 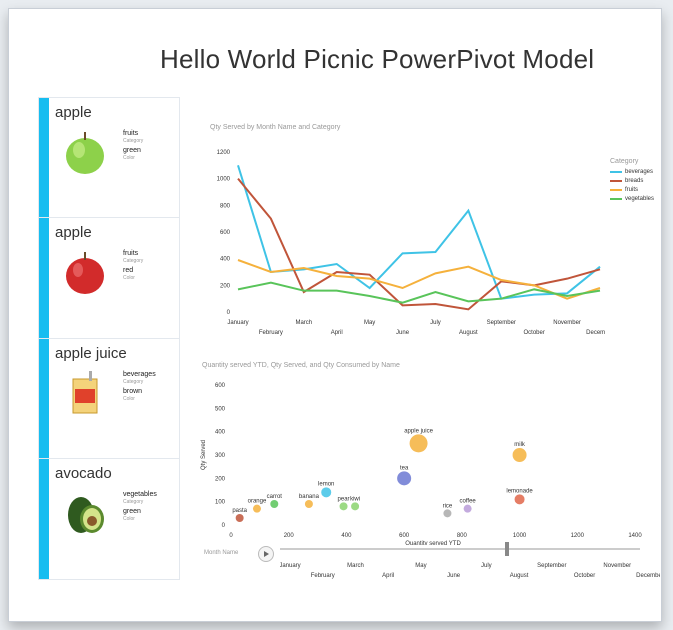 What do you see at coordinates (419, 292) in the screenshot?
I see `series-line-vegetables` at bounding box center [419, 292].